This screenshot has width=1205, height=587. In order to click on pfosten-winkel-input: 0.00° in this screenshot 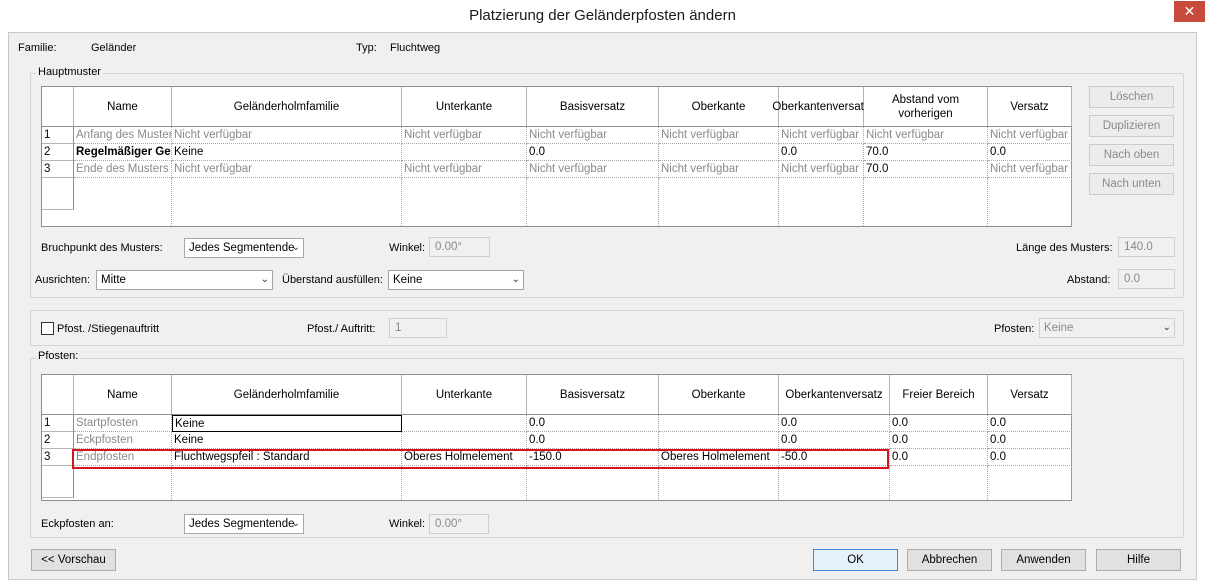, I will do `click(459, 524)`.